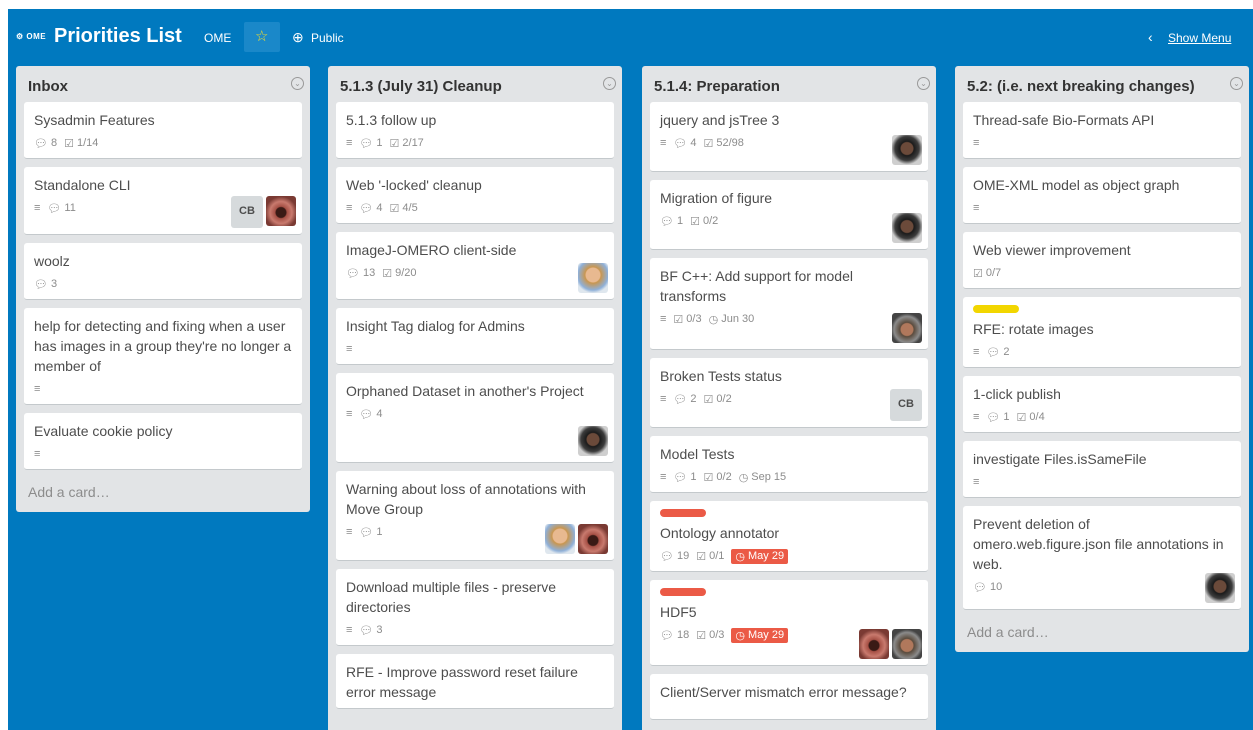  What do you see at coordinates (1102, 469) in the screenshot?
I see `card: investigate Files.isSameFile ≡` at bounding box center [1102, 469].